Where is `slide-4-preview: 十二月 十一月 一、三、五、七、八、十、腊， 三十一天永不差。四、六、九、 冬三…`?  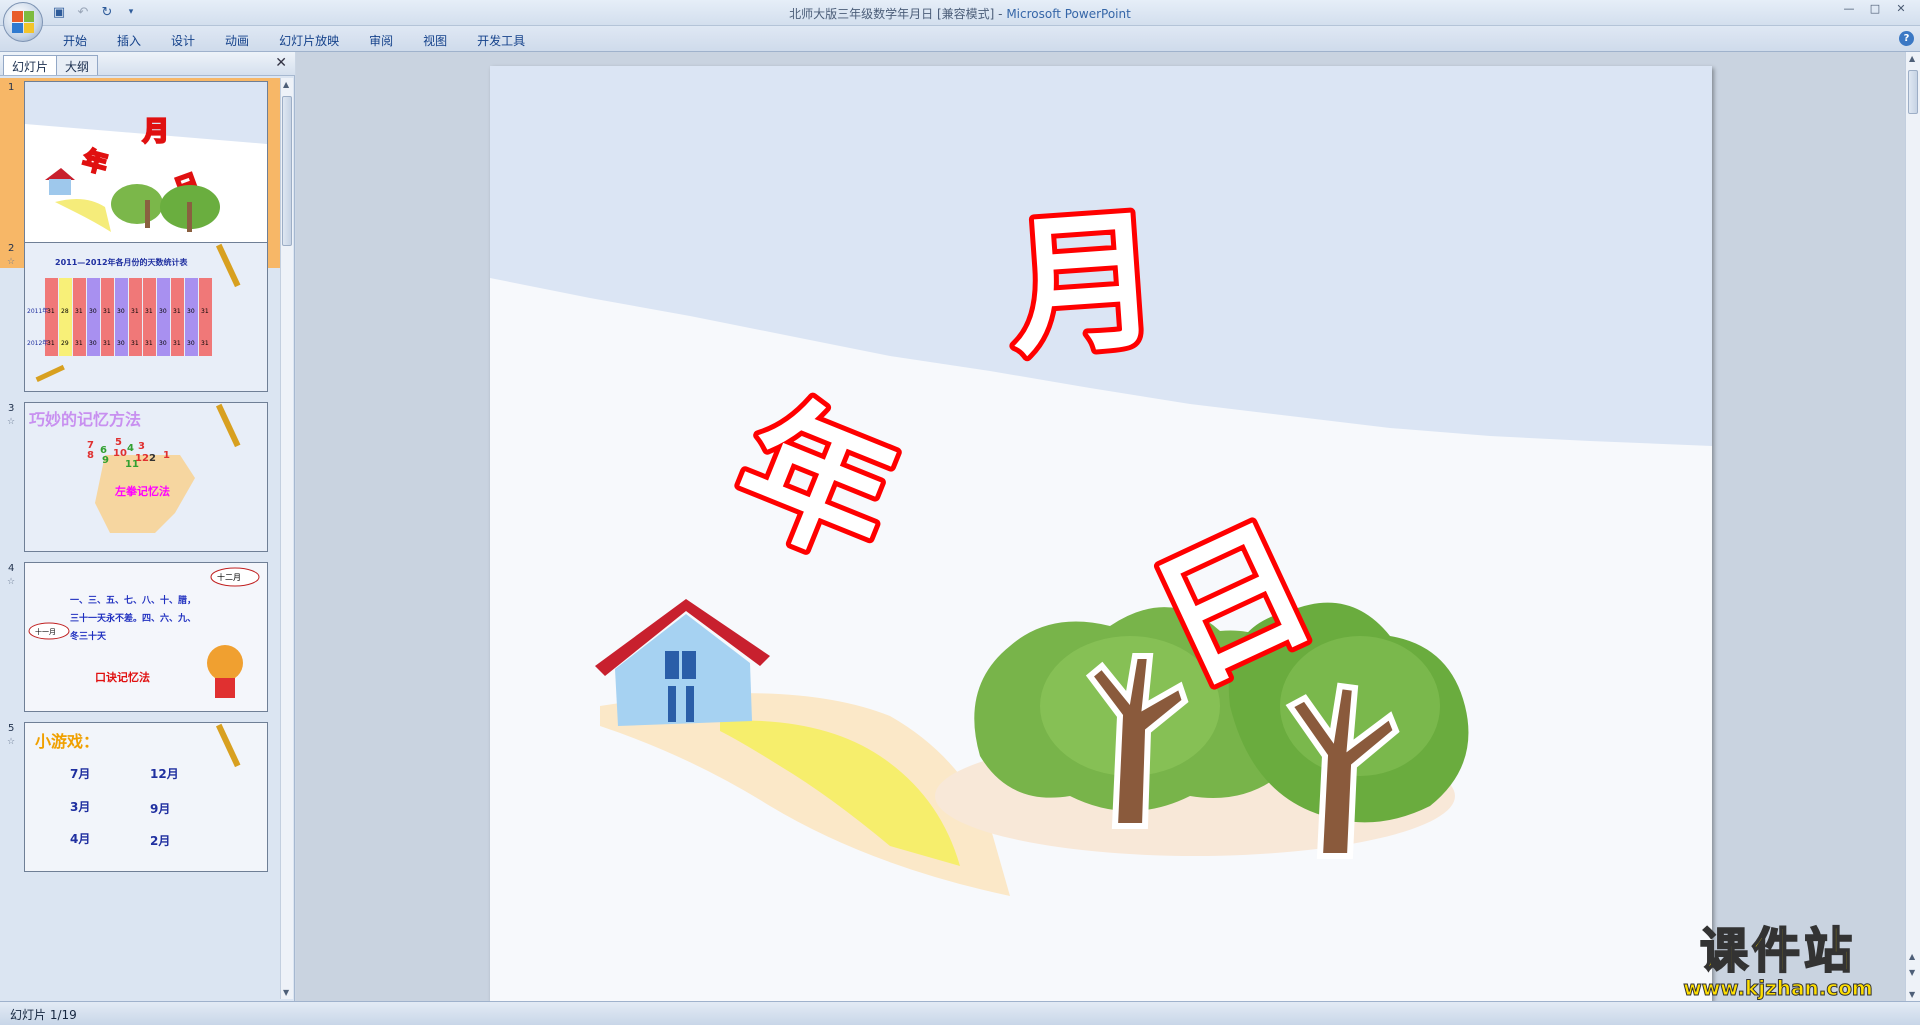
slide-4-preview: 十二月 十一月 一、三、五、七、八、十、腊， 三十一天永不差。四、六、九、 冬三… is located at coordinates (146, 637).